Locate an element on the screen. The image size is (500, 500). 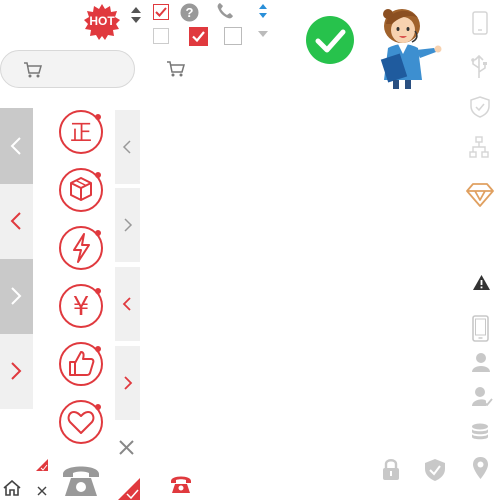
checkbox-empty-icon is located at coordinates (233, 36).